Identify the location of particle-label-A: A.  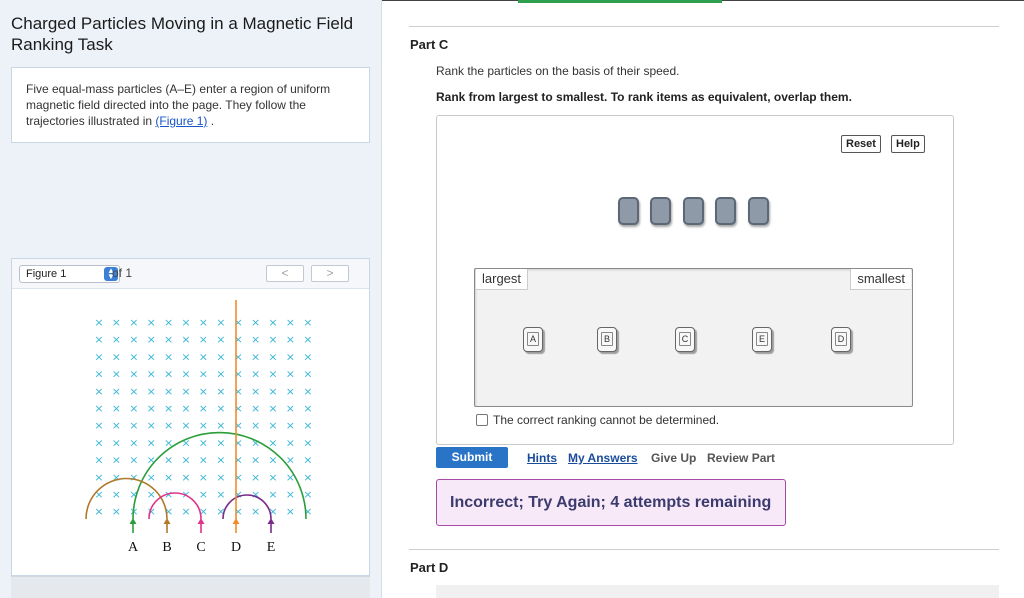
(133, 547).